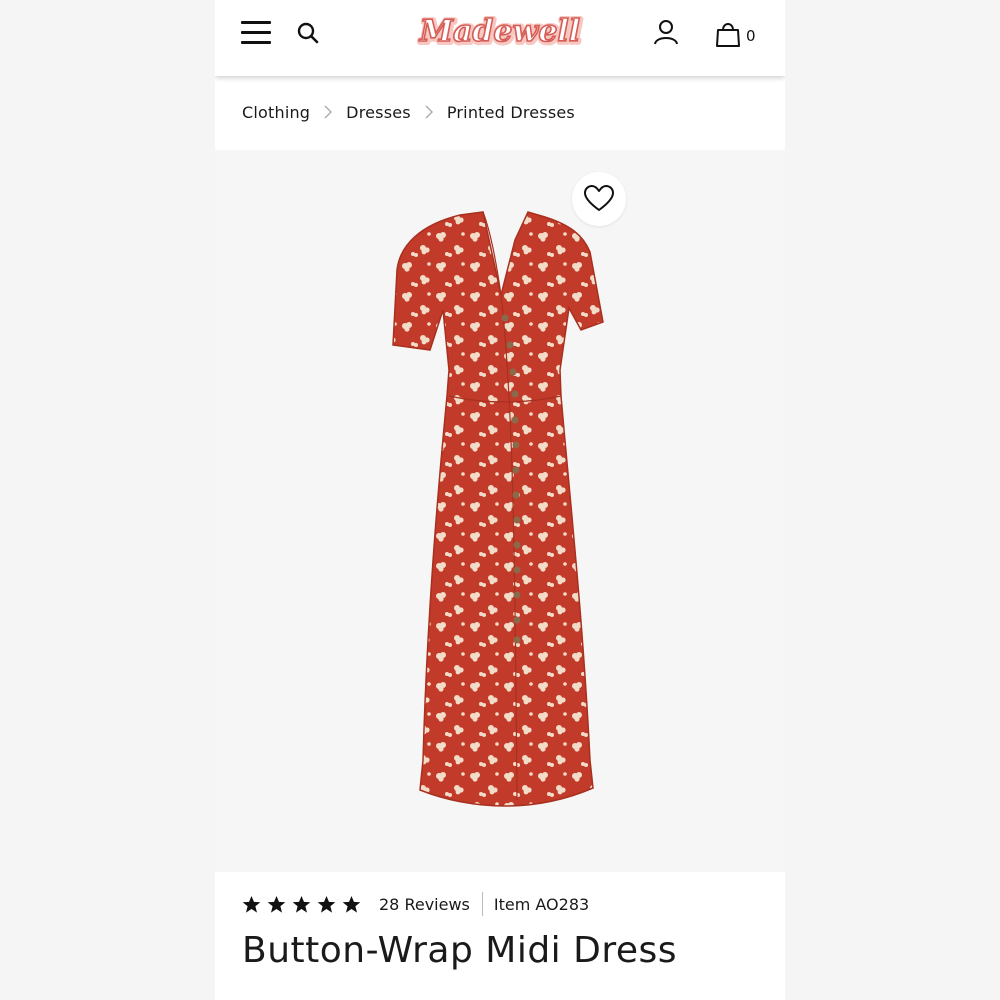 Image resolution: width=1000 pixels, height=1000 pixels. I want to click on bag-count: 0, so click(751, 36).